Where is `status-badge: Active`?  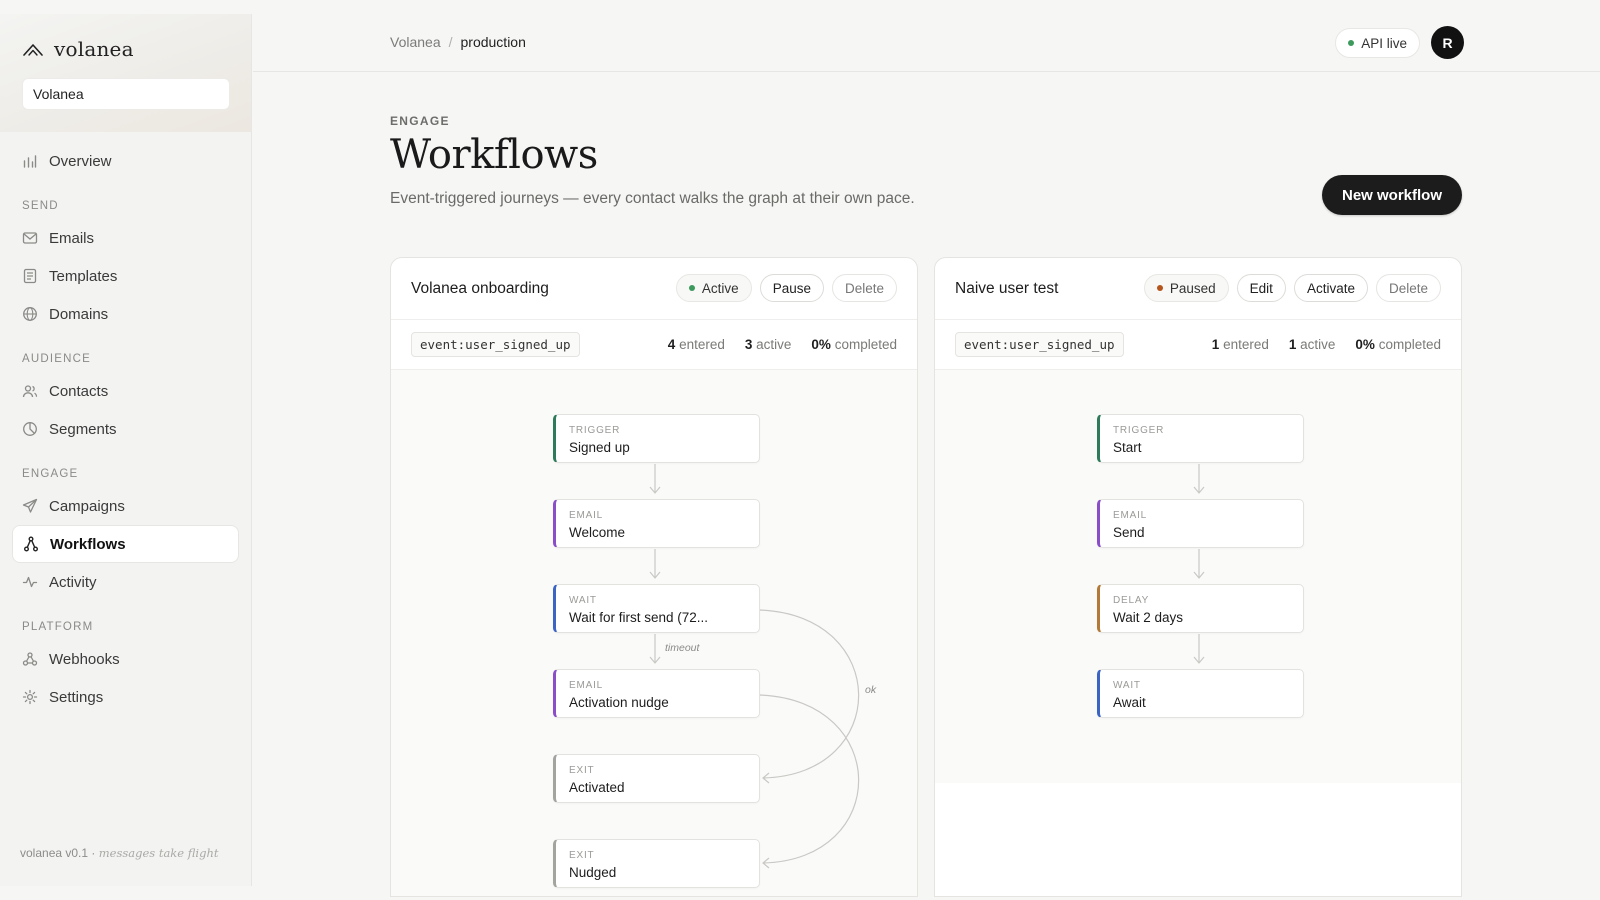
status-badge: Active is located at coordinates (713, 288).